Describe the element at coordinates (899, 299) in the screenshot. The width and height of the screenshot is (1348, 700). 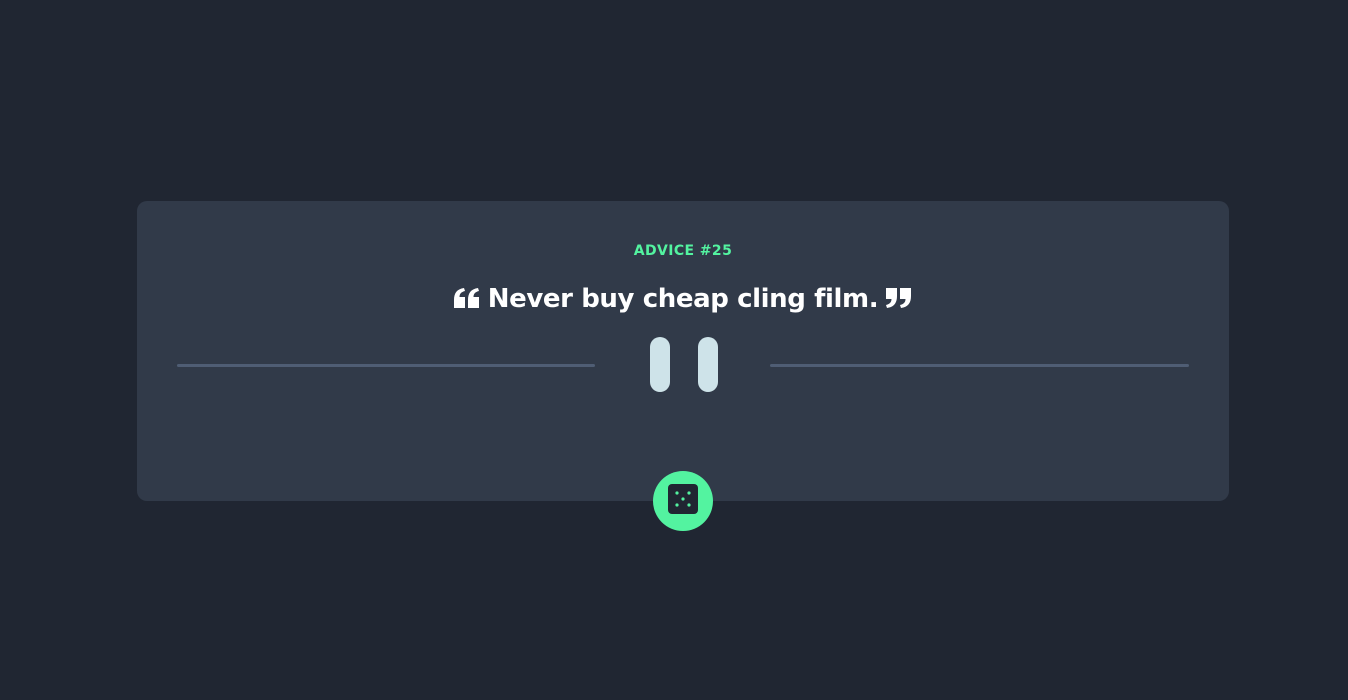
I see `close-quote-icon` at that location.